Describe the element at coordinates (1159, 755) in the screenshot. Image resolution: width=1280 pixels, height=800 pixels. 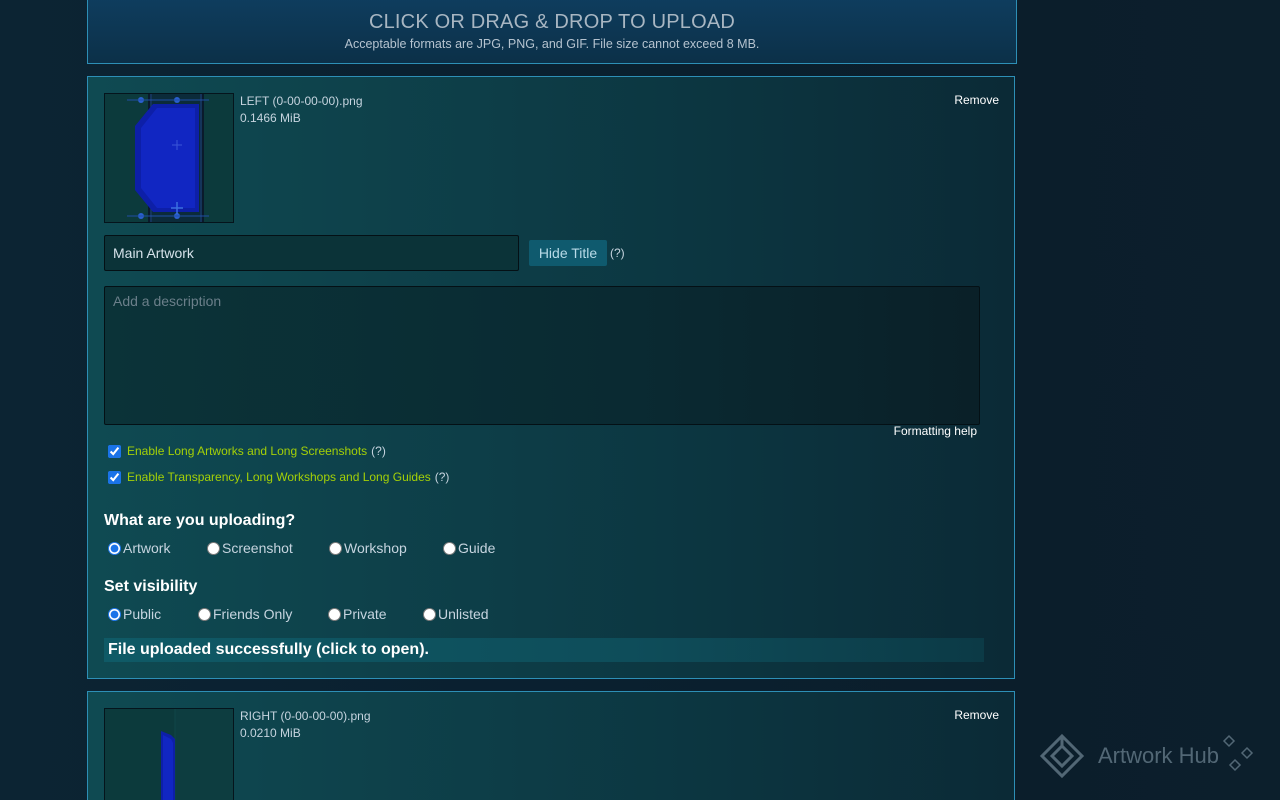
I see `watermark-text: Artwork Hub` at that location.